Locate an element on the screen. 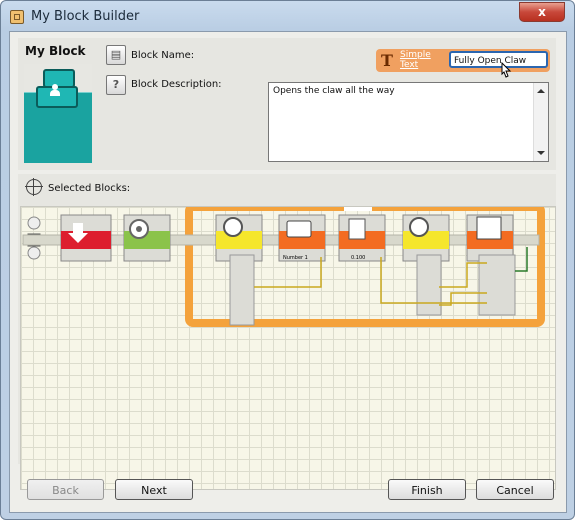  scroll-up-icon is located at coordinates (541, 91).